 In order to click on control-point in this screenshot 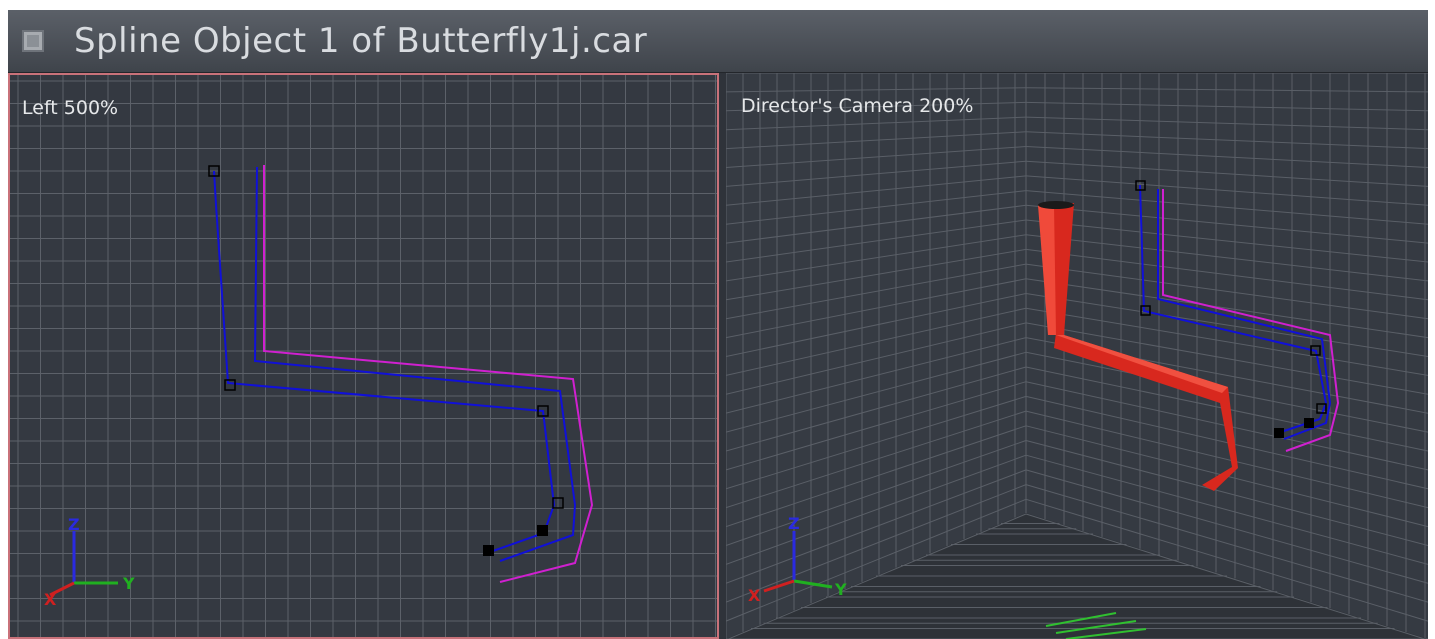, I will do `click(230, 385)`.